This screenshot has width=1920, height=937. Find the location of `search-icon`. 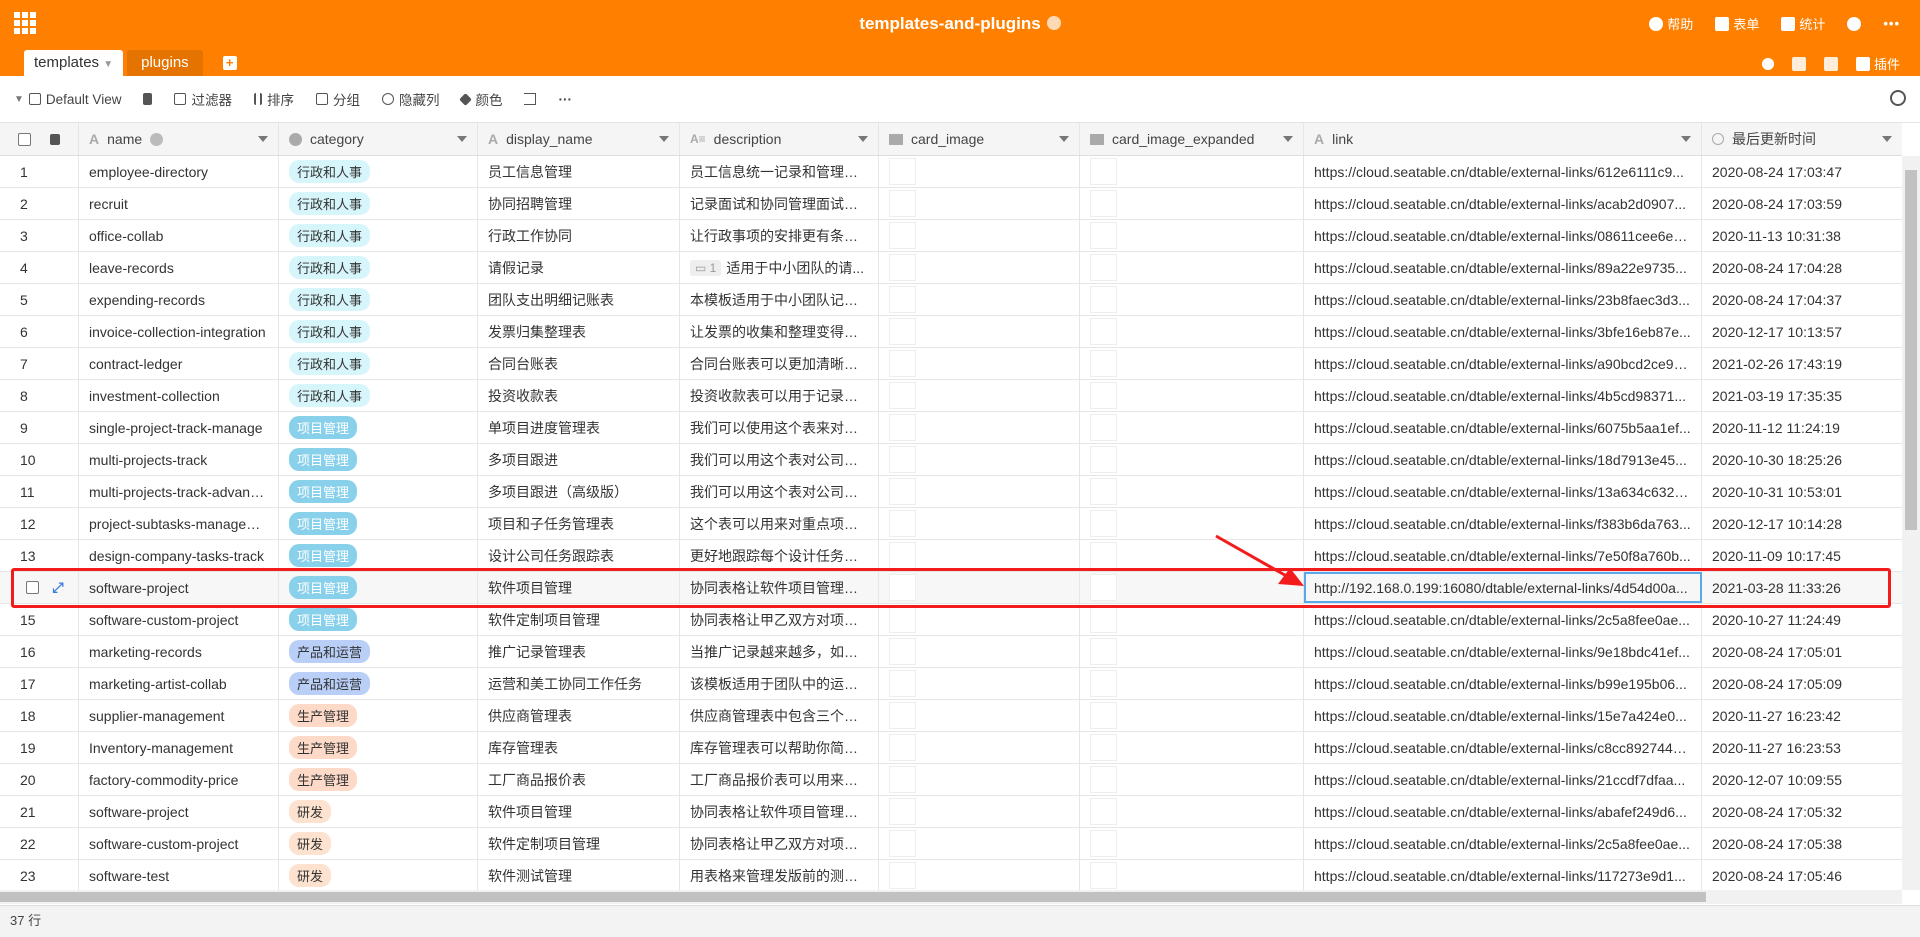

search-icon is located at coordinates (1898, 98).